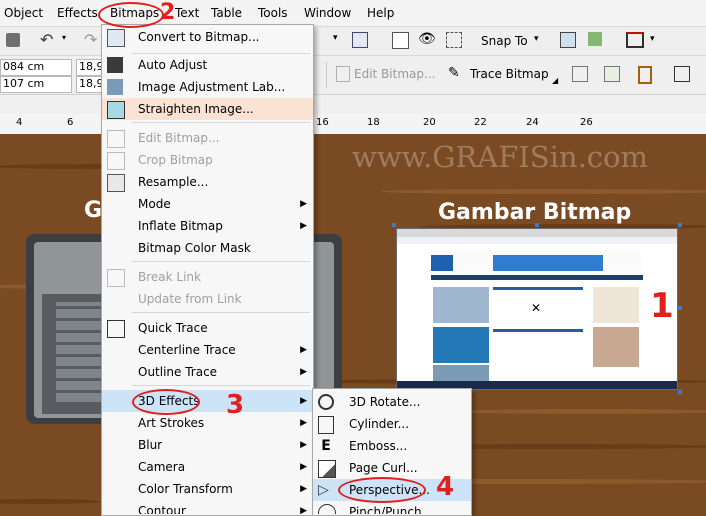  What do you see at coordinates (207, 423) in the screenshot?
I see `menu-item-art-strokes: Art Strokes ▶` at bounding box center [207, 423].